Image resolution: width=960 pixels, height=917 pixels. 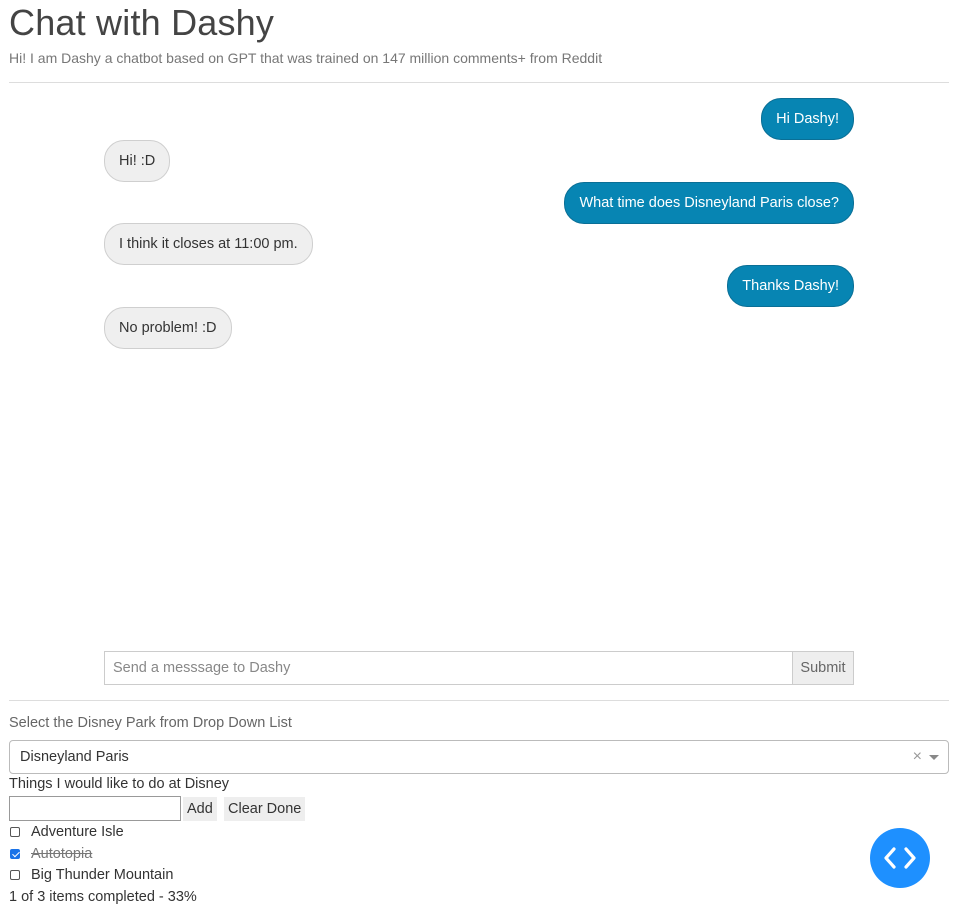 I want to click on todo-item-label: Big Thunder Mountain, so click(x=102, y=875).